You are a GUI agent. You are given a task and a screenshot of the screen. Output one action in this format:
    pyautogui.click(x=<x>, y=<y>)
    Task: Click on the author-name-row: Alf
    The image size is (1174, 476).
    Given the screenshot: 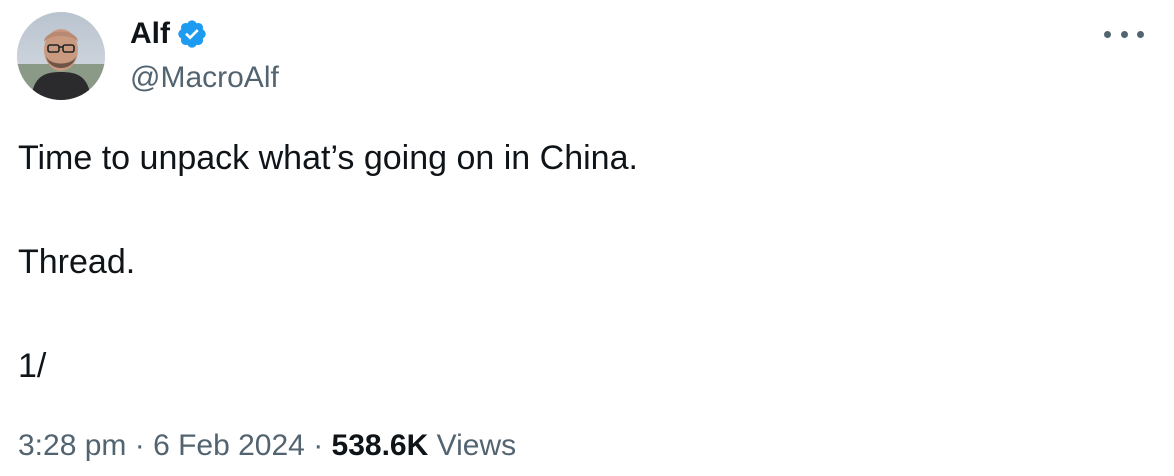 What is the action you would take?
    pyautogui.click(x=169, y=34)
    